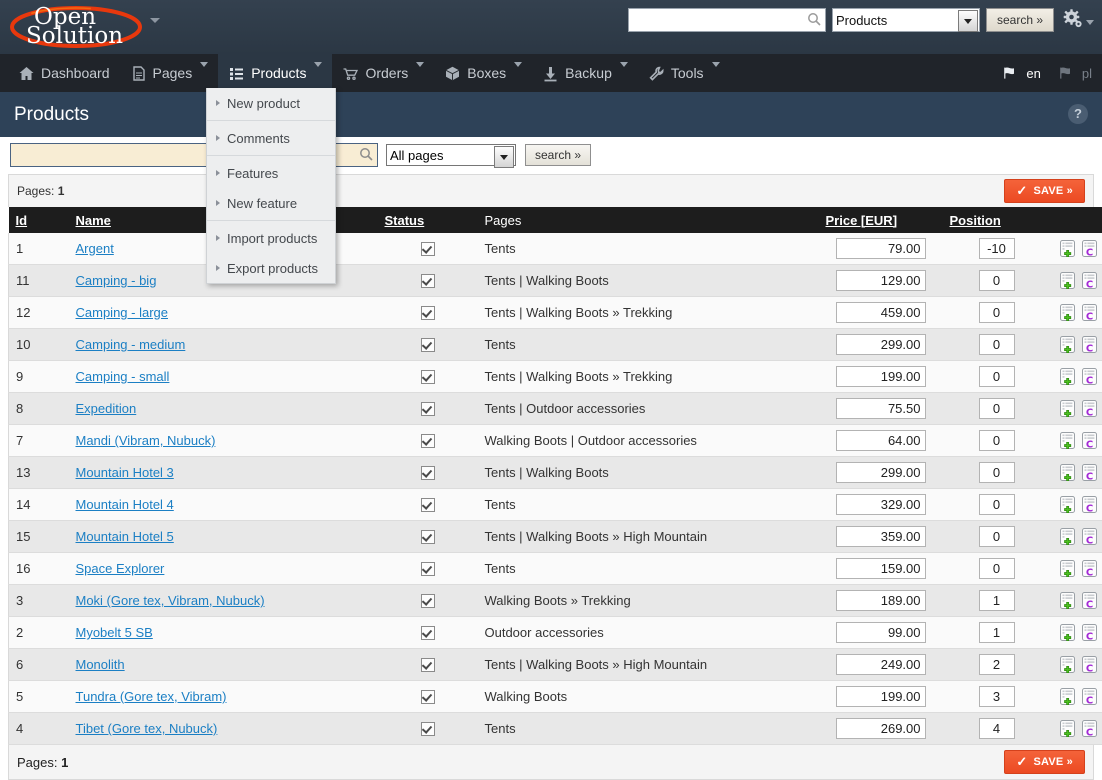 This screenshot has height=780, width=1102. I want to click on menu-item-features: Features, so click(271, 173).